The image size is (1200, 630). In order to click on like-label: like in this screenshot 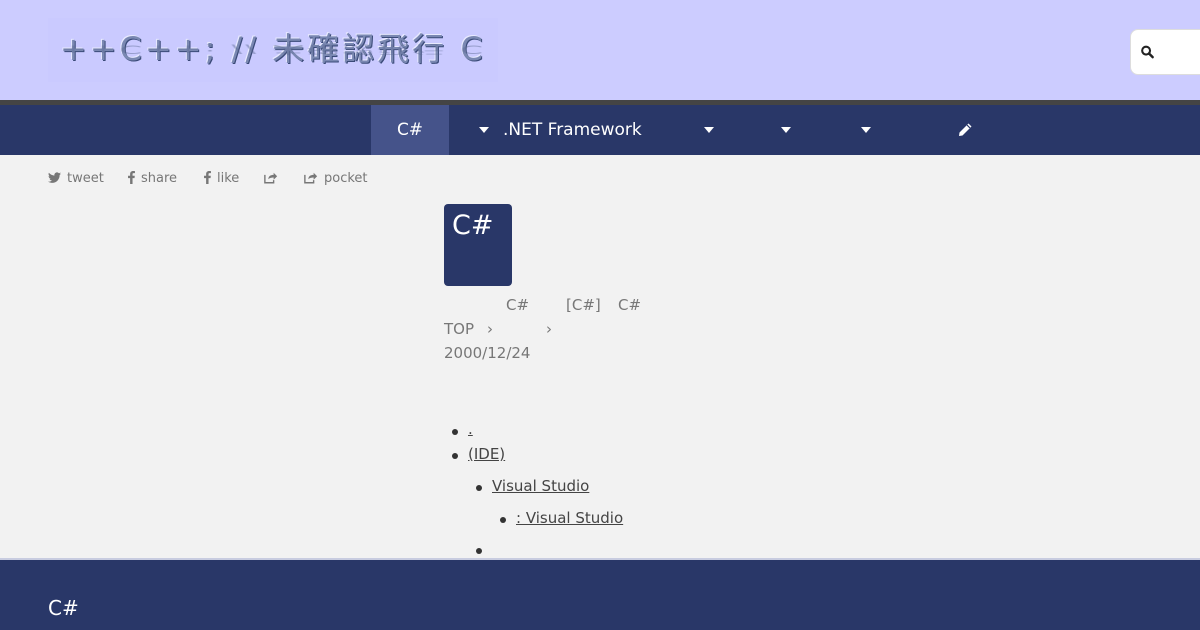, I will do `click(228, 178)`.